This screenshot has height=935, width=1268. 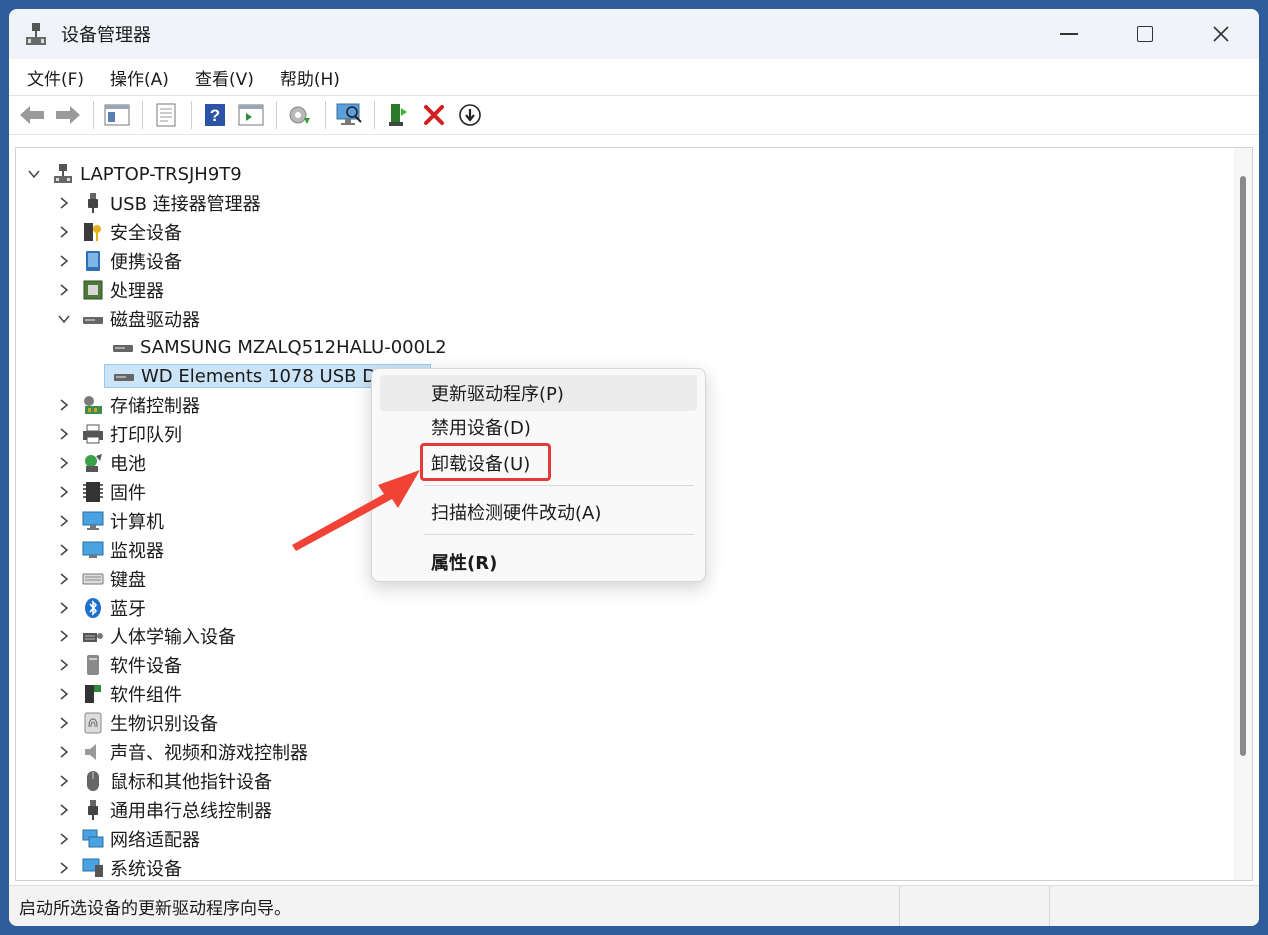 I want to click on tree-category: 存储控制器, so click(x=127, y=405).